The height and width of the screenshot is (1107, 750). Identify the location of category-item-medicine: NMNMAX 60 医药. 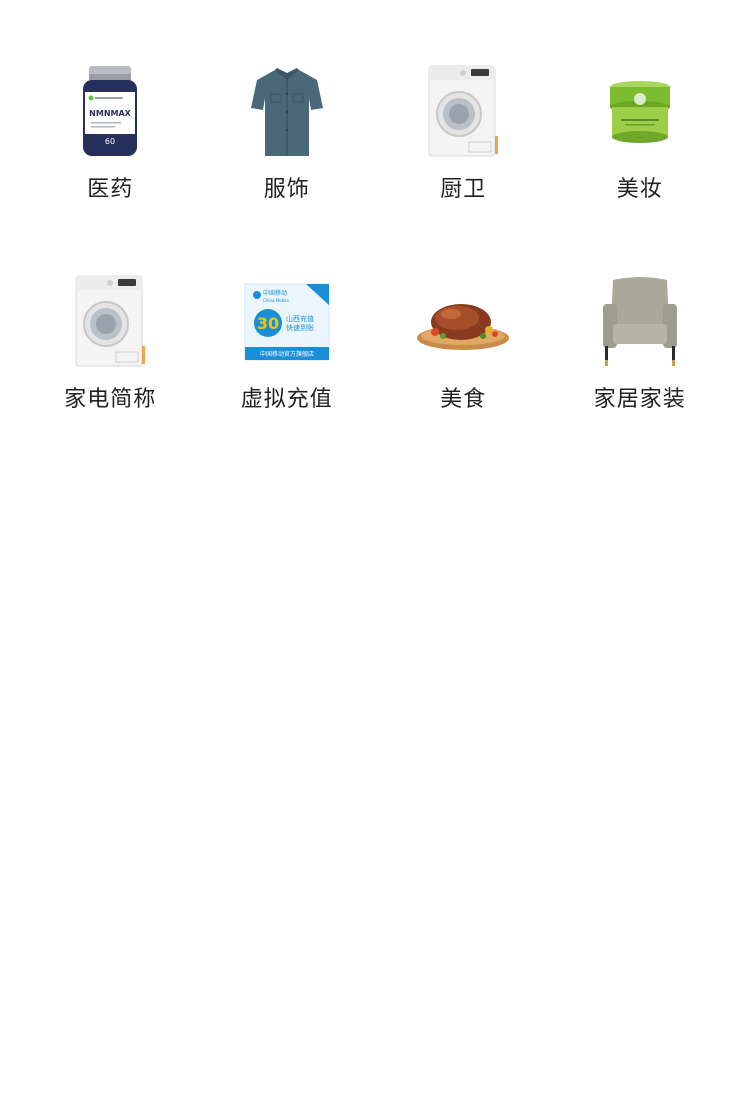
(110, 165).